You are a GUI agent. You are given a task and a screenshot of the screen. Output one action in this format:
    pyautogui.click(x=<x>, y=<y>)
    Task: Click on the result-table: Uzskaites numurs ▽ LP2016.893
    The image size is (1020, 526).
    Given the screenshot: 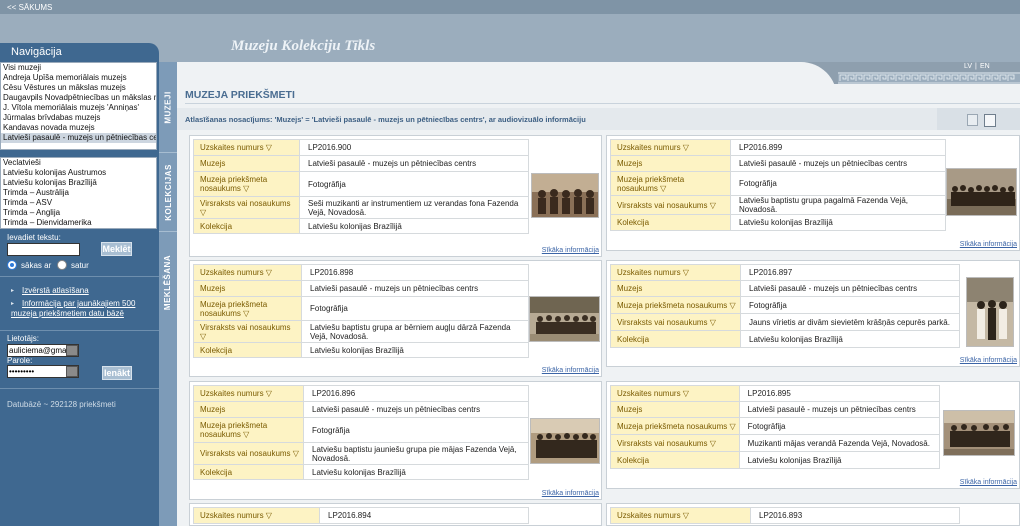 What is the action you would take?
    pyautogui.click(x=785, y=515)
    